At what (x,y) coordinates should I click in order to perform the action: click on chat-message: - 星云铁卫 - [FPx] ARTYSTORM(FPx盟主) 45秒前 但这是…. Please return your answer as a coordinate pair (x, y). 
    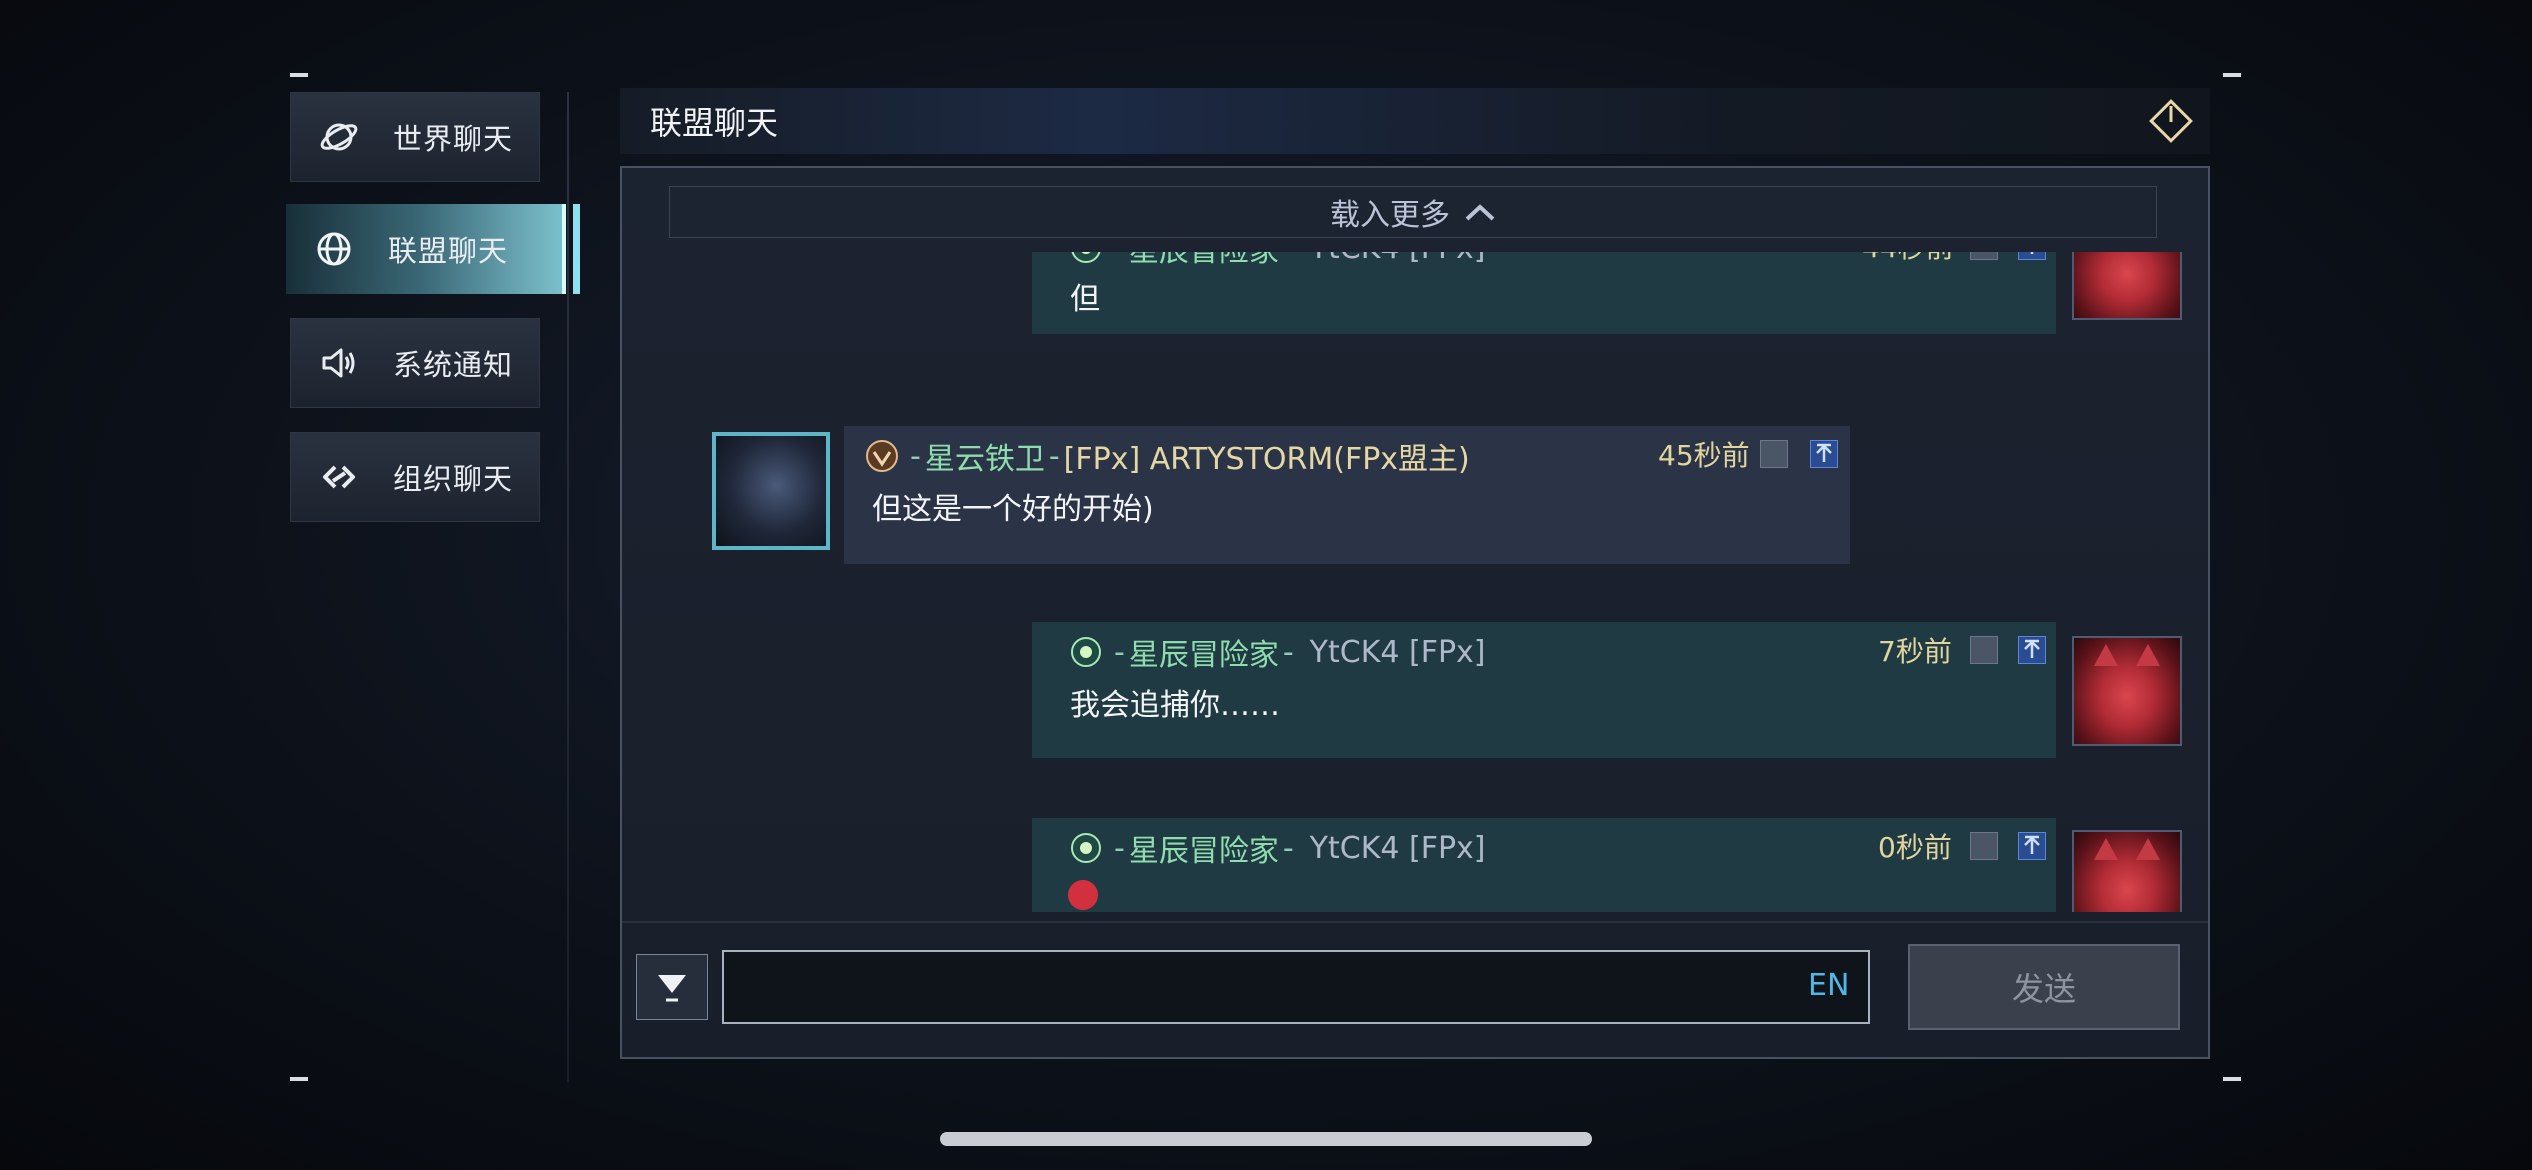
    Looking at the image, I should click on (1347, 495).